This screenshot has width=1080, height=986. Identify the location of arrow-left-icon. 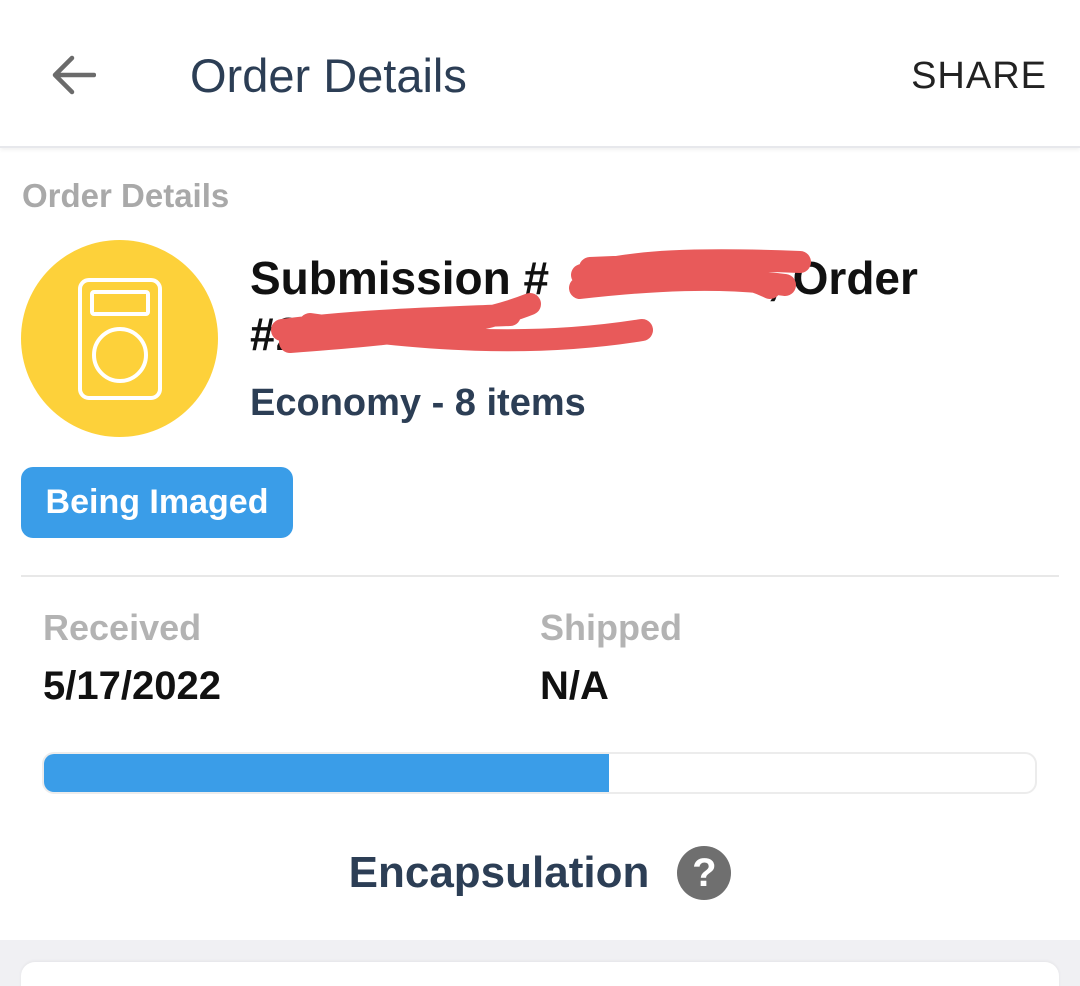
(74, 75).